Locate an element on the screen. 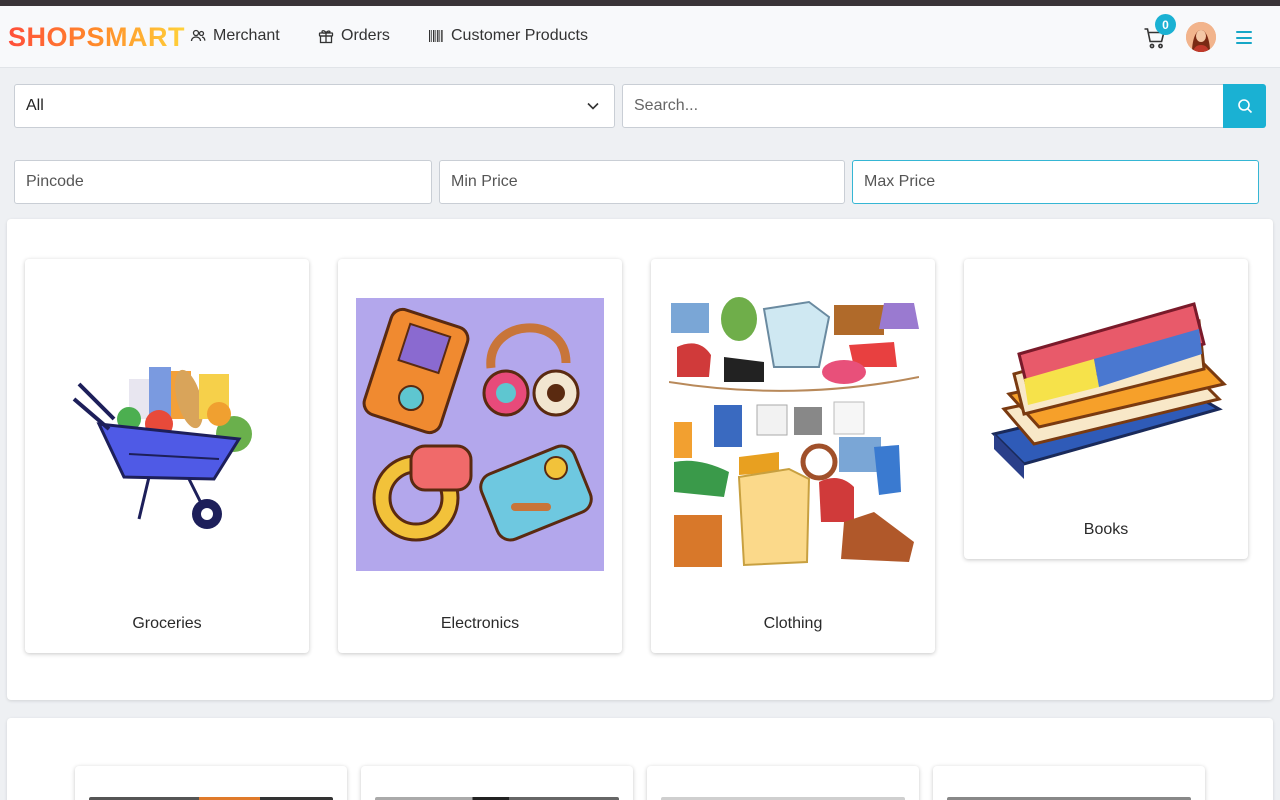 This screenshot has height=800, width=1280. category-card-groceries: Groceries is located at coordinates (167, 456).